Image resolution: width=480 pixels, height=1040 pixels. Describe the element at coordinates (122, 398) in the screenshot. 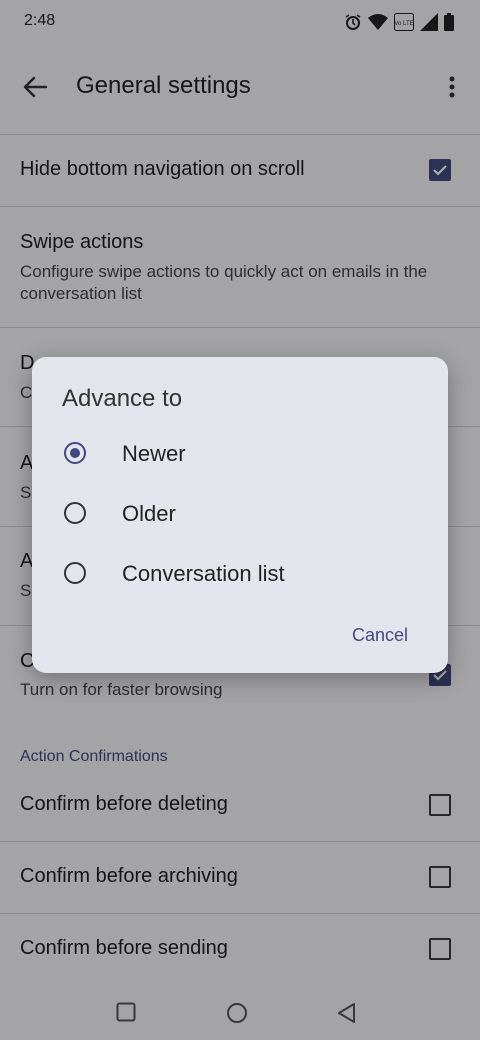

I see `dialog-title: Advance to` at that location.